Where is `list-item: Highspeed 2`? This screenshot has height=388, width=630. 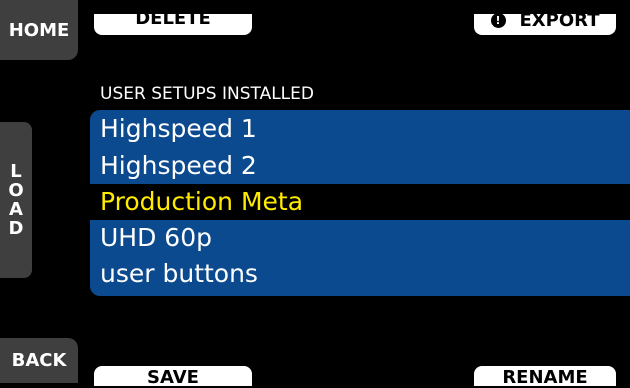 list-item: Highspeed 2 is located at coordinates (360, 166).